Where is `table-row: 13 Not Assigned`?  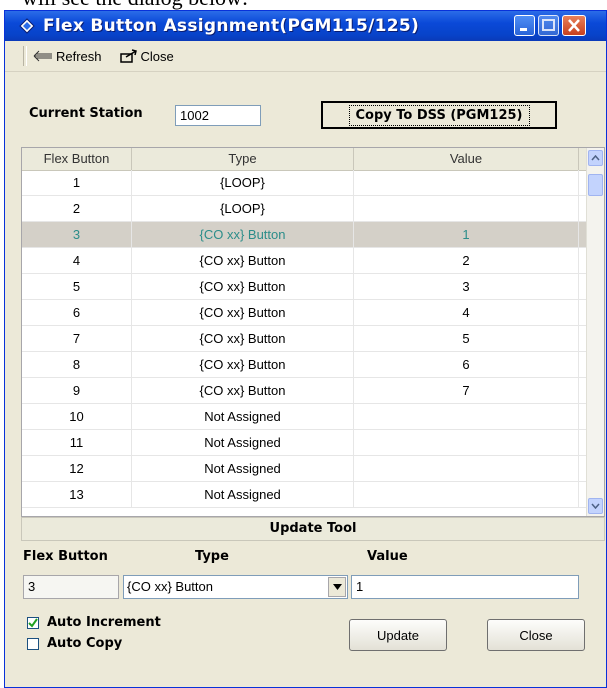
table-row: 13 Not Assigned is located at coordinates (305, 495).